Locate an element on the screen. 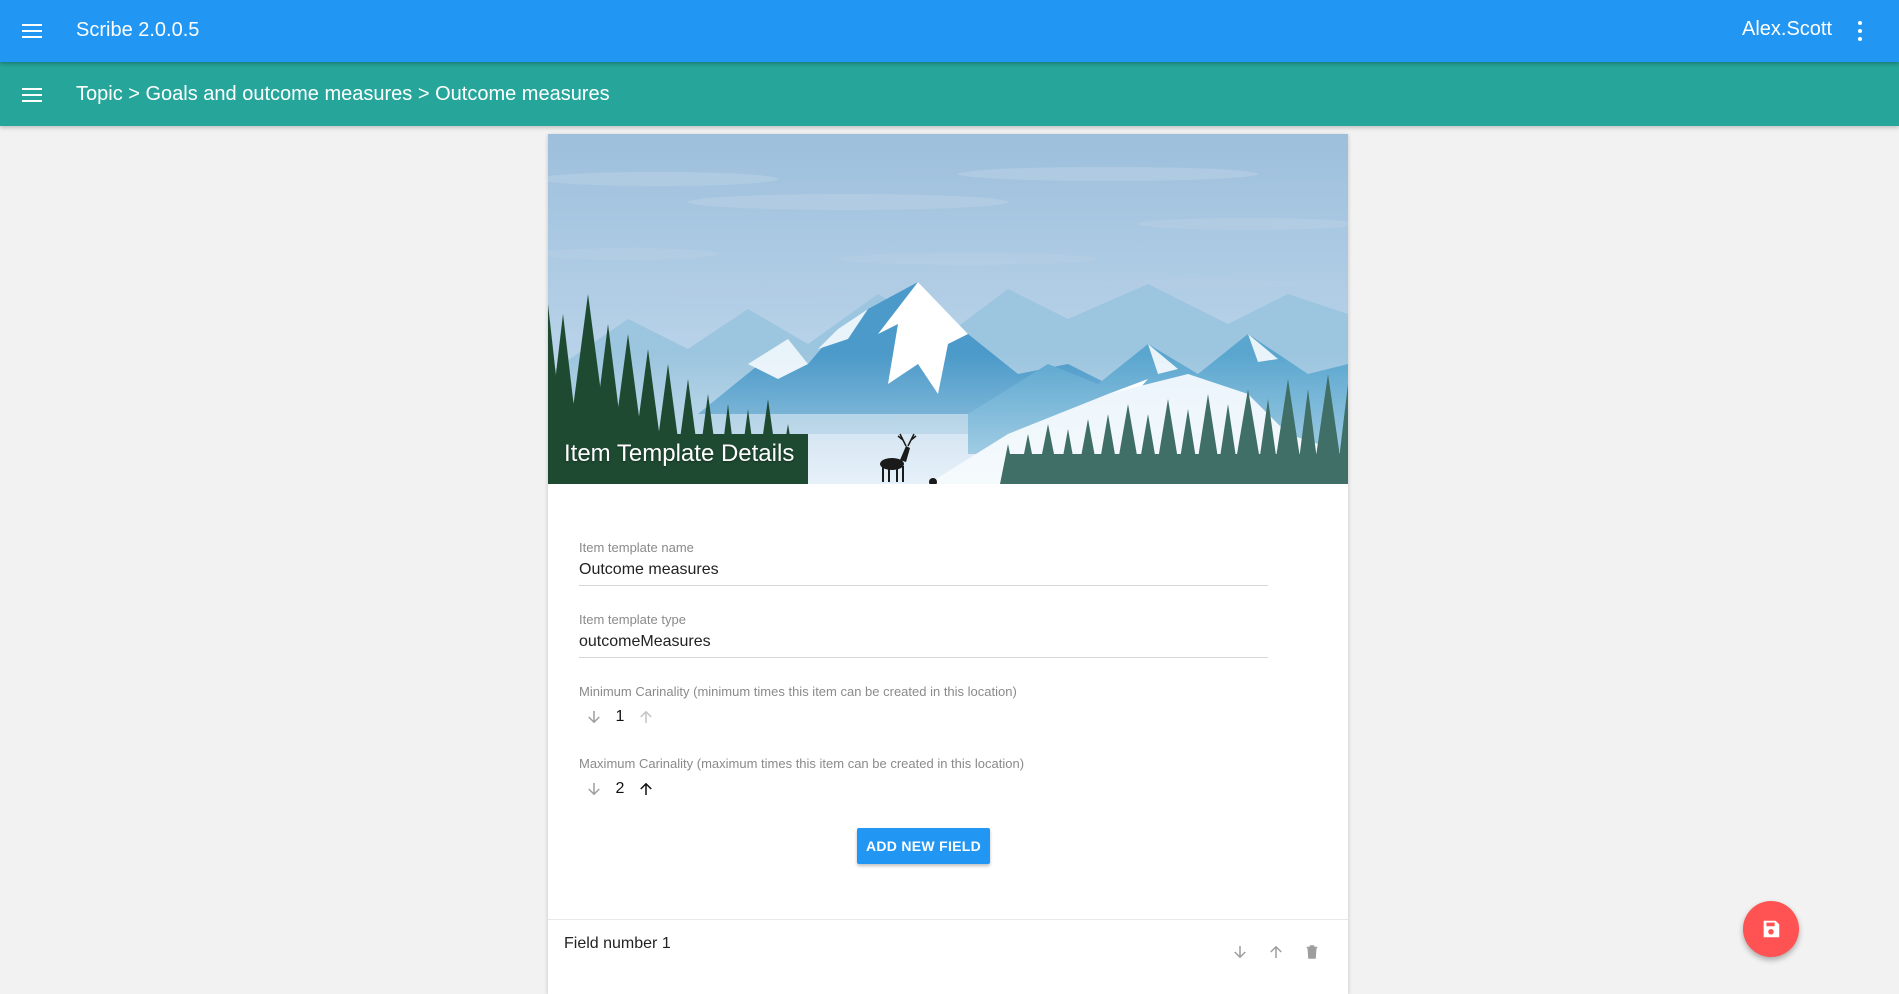 The height and width of the screenshot is (994, 1899). add-new-field-button: ADD NEW FIELD is located at coordinates (923, 846).